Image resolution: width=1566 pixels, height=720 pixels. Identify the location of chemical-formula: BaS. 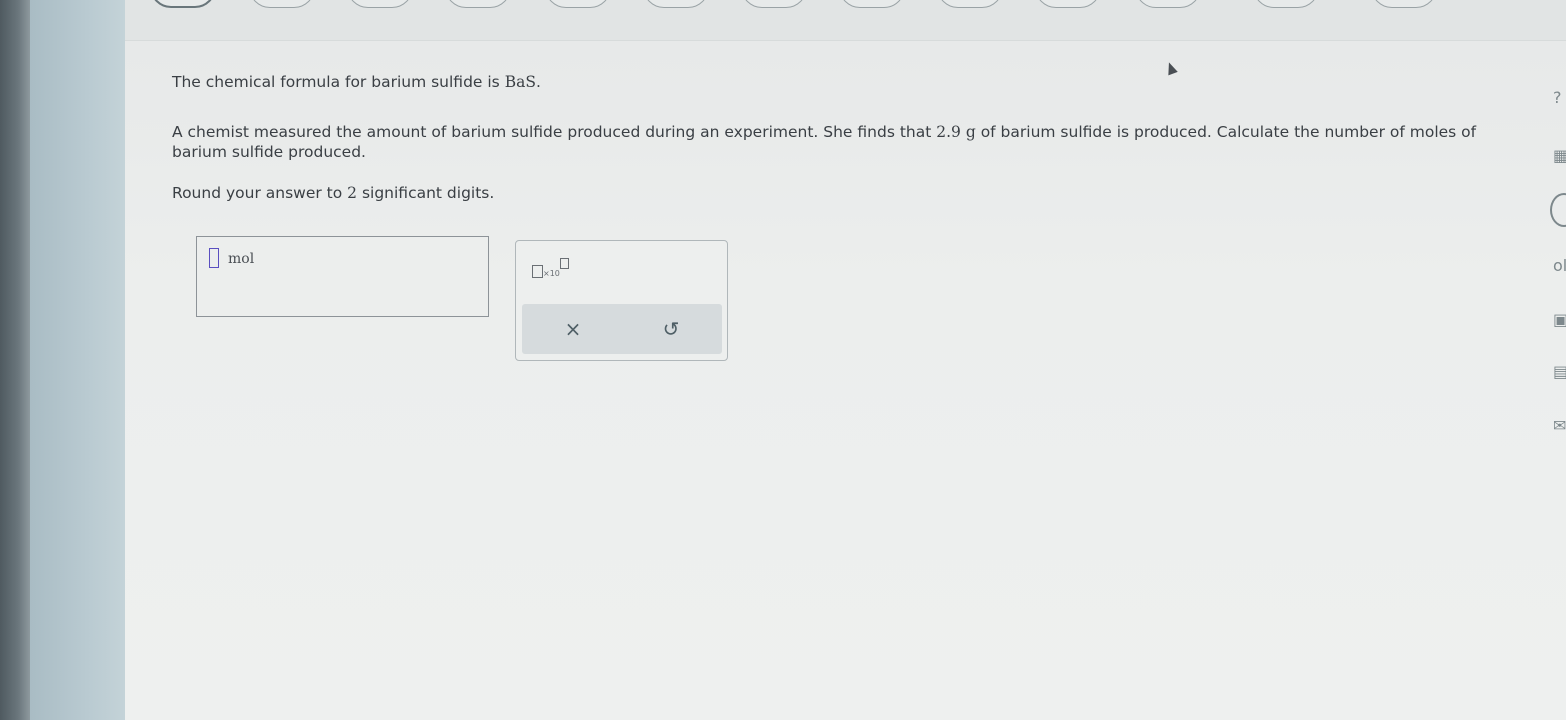
(520, 82).